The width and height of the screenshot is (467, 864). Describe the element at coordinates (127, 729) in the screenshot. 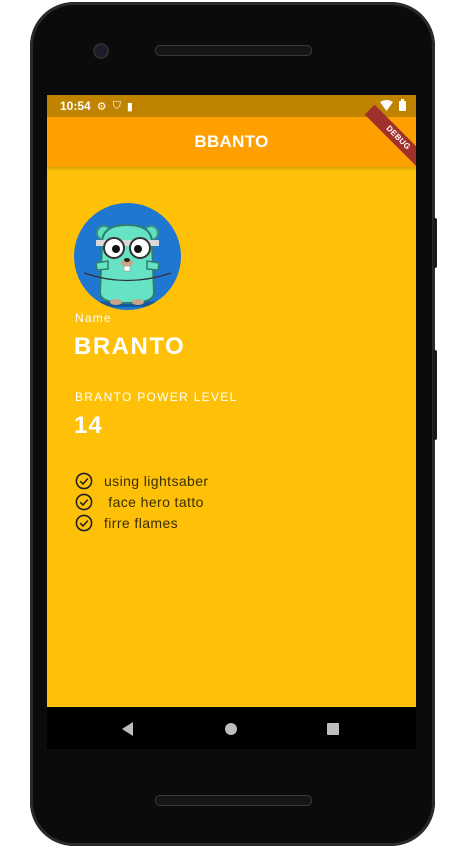

I see `back-icon` at that location.